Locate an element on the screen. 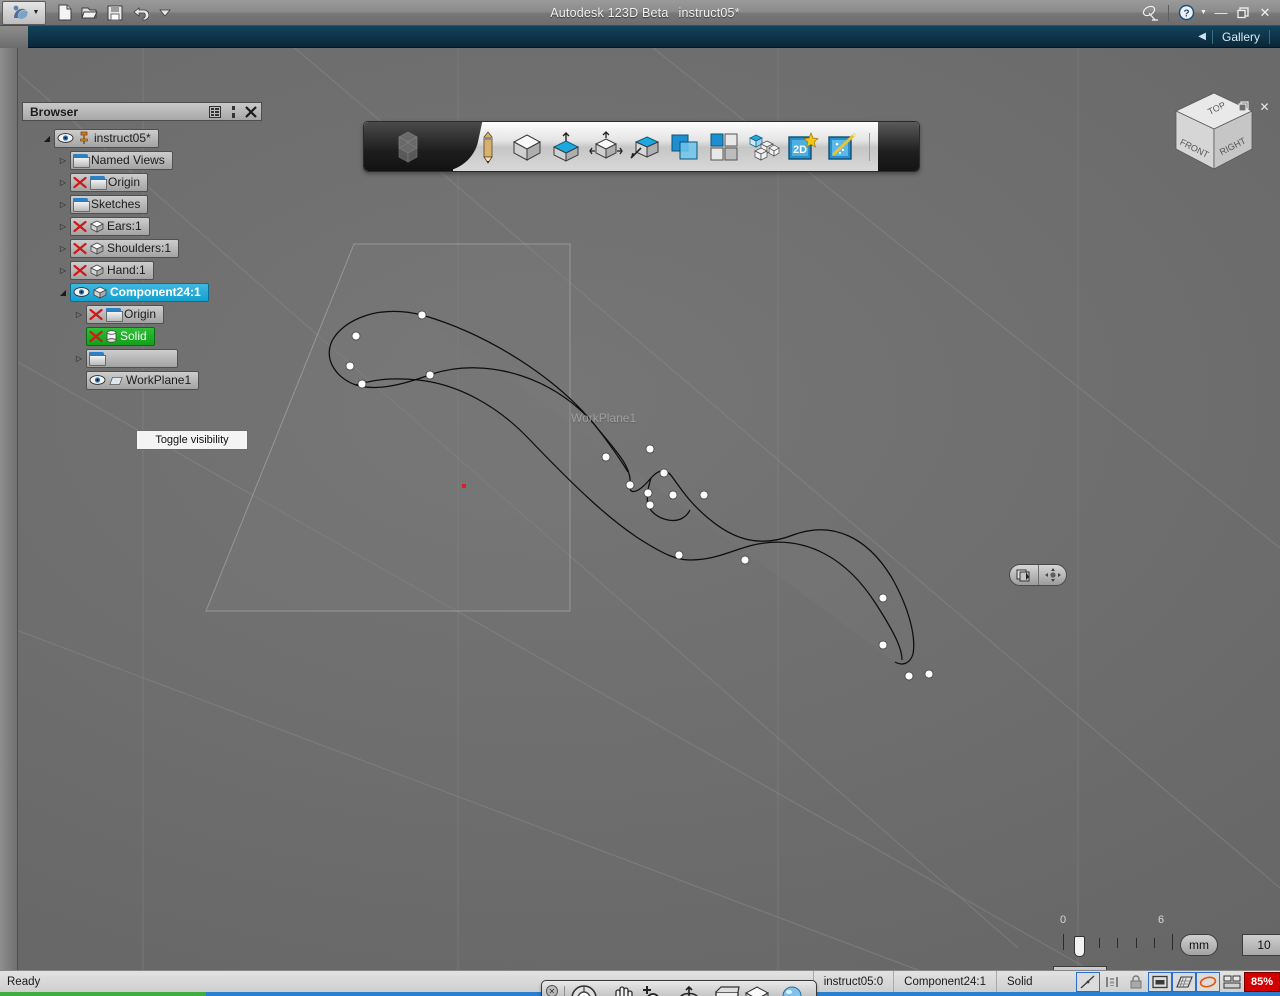 This screenshot has width=1280, height=996. tree-item-chip: WorkPlane1 is located at coordinates (143, 380).